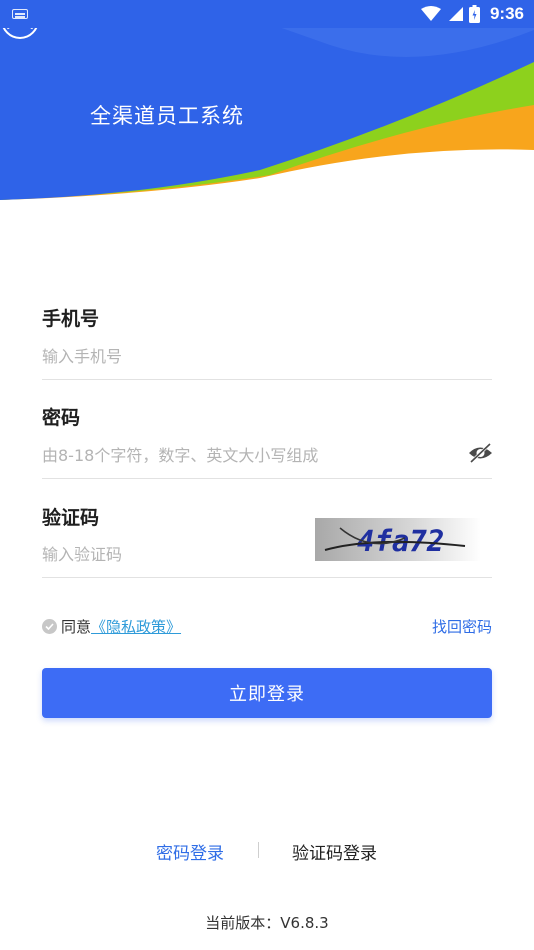 This screenshot has width=534, height=950. Describe the element at coordinates (267, 14) in the screenshot. I see `status-bar: 9:36` at that location.